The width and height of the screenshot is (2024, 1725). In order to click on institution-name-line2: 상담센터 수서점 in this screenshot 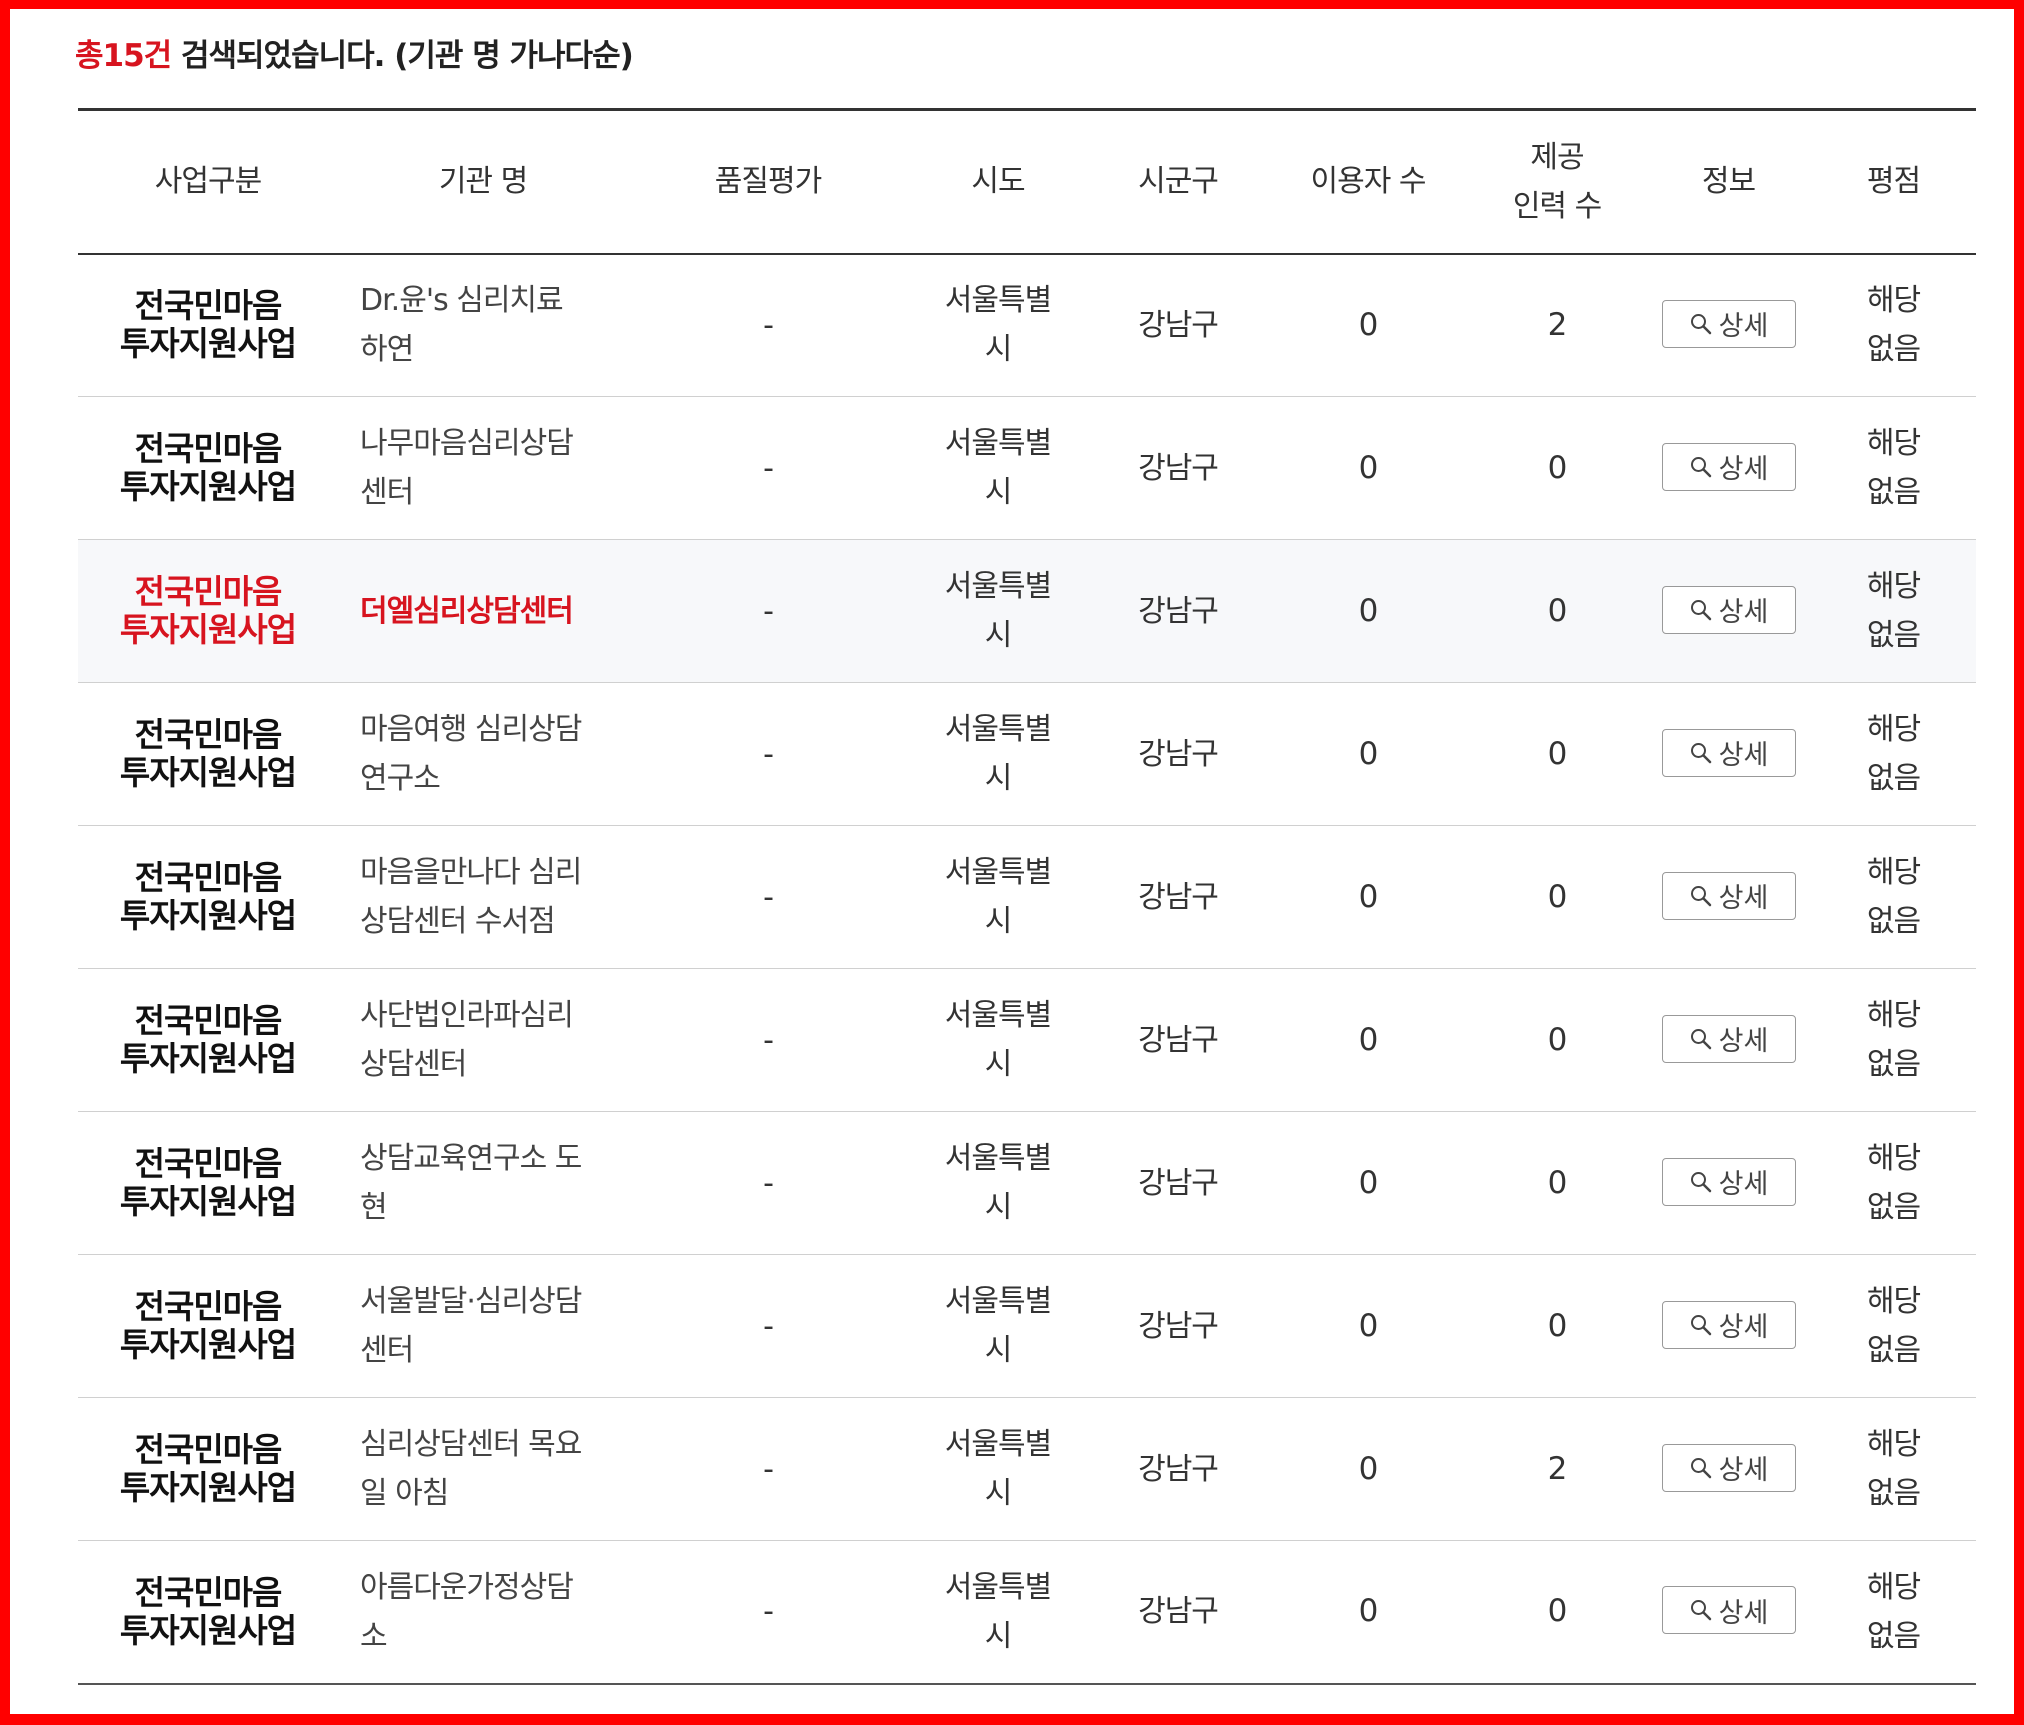, I will do `click(458, 921)`.